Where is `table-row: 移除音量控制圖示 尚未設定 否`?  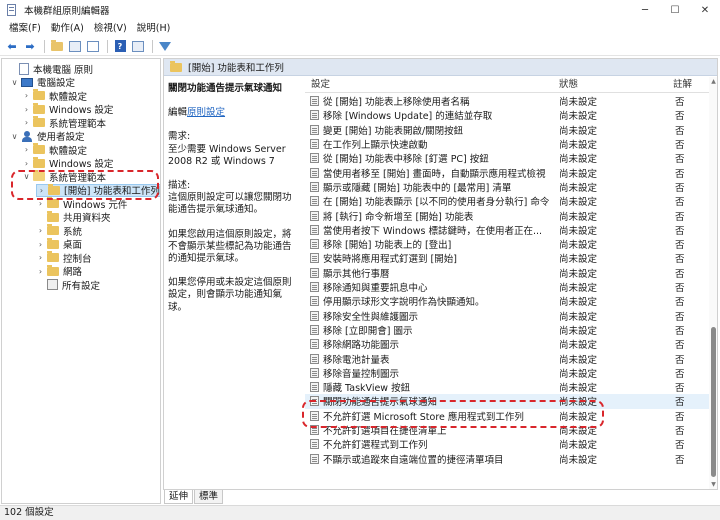 table-row: 移除音量控制圖示 尚未設定 否 is located at coordinates (507, 373).